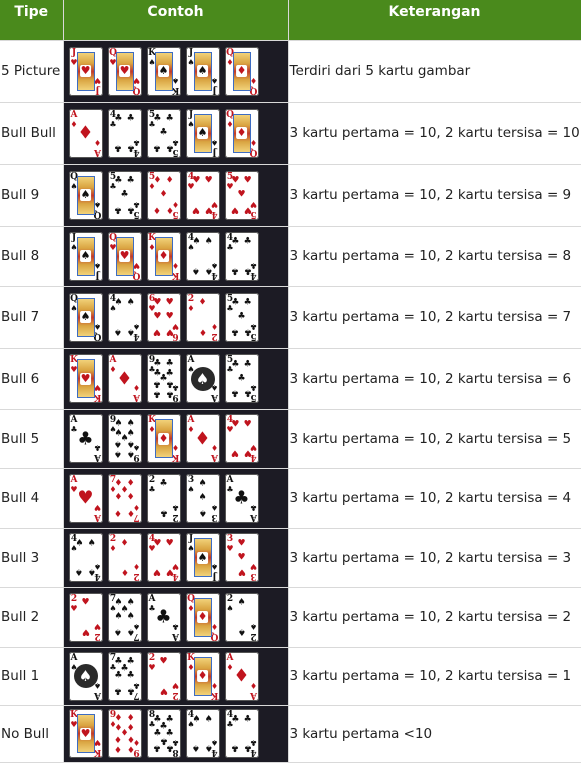 The image size is (581, 763). What do you see at coordinates (152, 484) in the screenshot?
I see `card-corner-index: 2 ♣` at bounding box center [152, 484].